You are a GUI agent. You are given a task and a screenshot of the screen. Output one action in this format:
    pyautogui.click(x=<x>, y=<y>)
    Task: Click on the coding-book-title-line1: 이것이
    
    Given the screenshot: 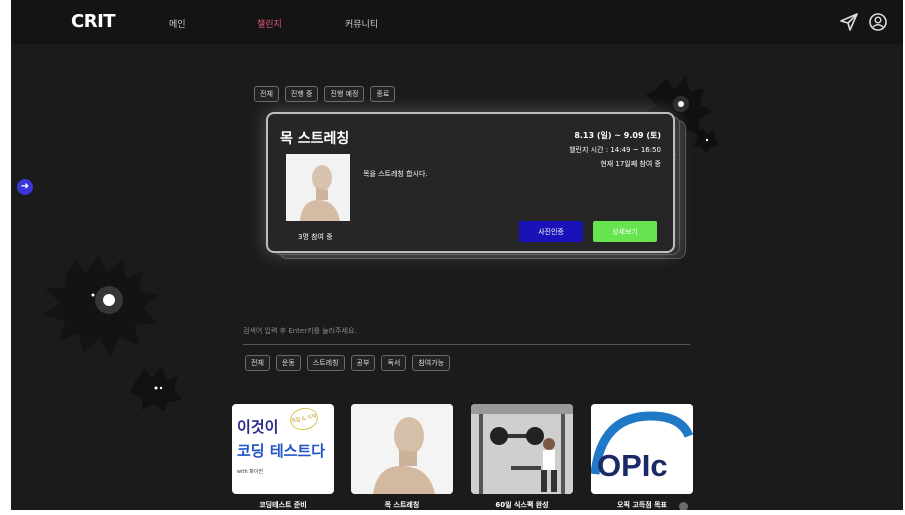 What is the action you would take?
    pyautogui.click(x=258, y=427)
    